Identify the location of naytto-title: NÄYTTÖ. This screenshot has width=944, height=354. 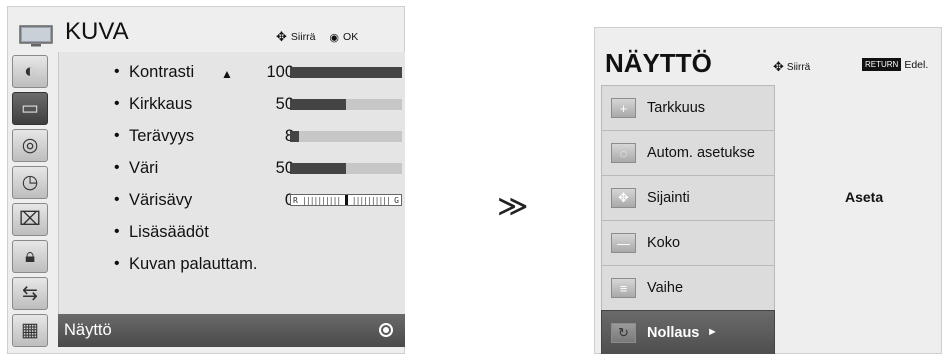
(658, 63).